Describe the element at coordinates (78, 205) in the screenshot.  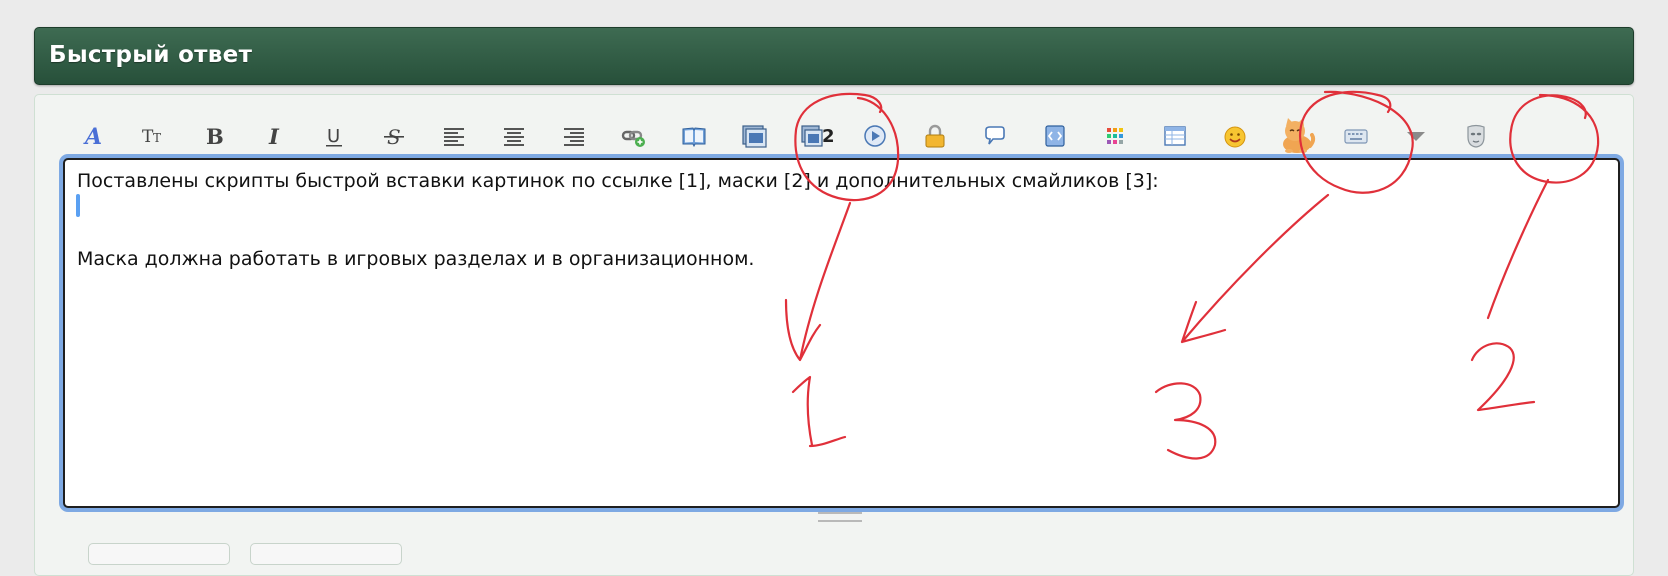
I see `text-caret` at that location.